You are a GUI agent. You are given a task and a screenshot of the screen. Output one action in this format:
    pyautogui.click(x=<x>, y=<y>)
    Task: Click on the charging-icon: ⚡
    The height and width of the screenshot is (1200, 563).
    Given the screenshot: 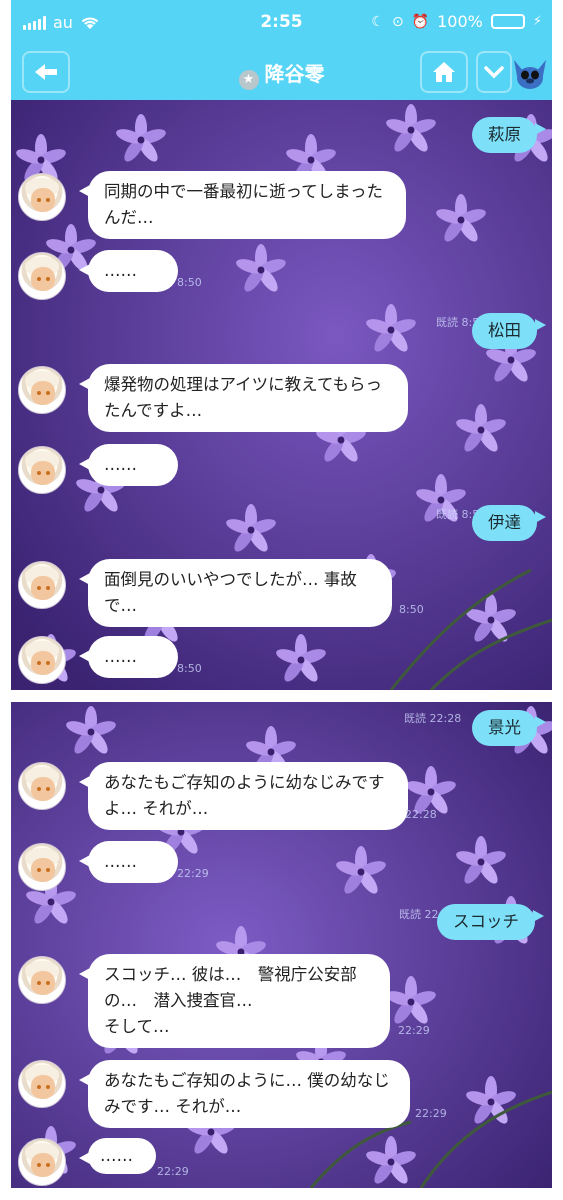 What is the action you would take?
    pyautogui.click(x=537, y=21)
    